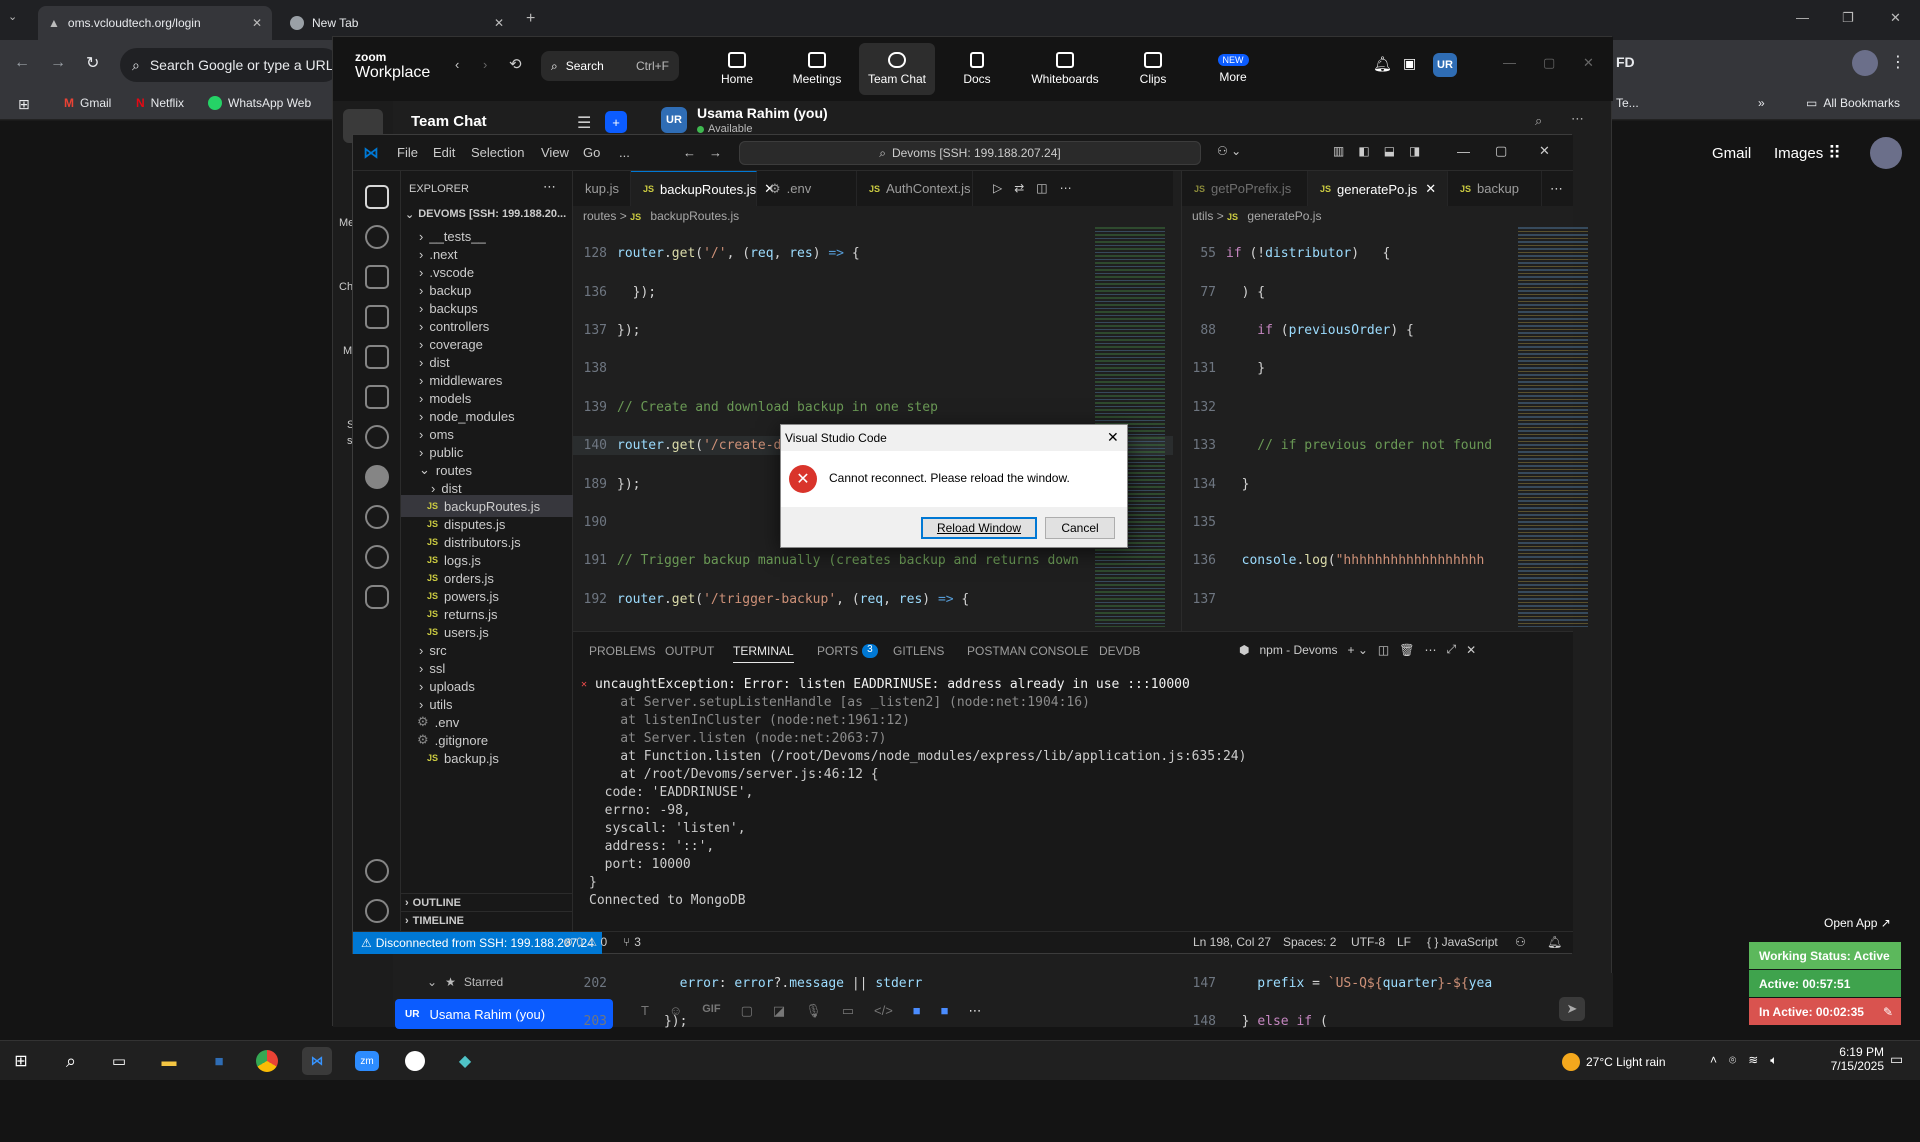  I want to click on toggle-panel-icon: ⬓, so click(1389, 151).